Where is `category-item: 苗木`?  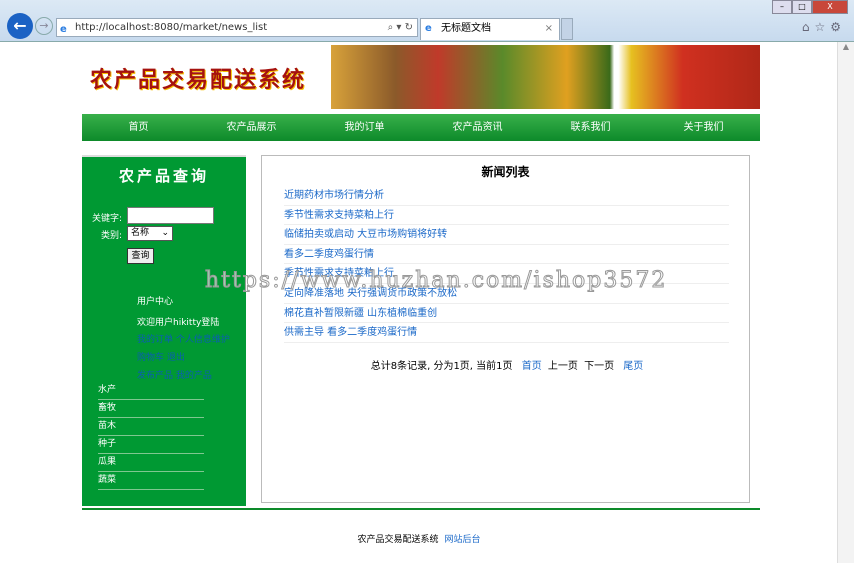
category-item: 苗木 is located at coordinates (151, 427).